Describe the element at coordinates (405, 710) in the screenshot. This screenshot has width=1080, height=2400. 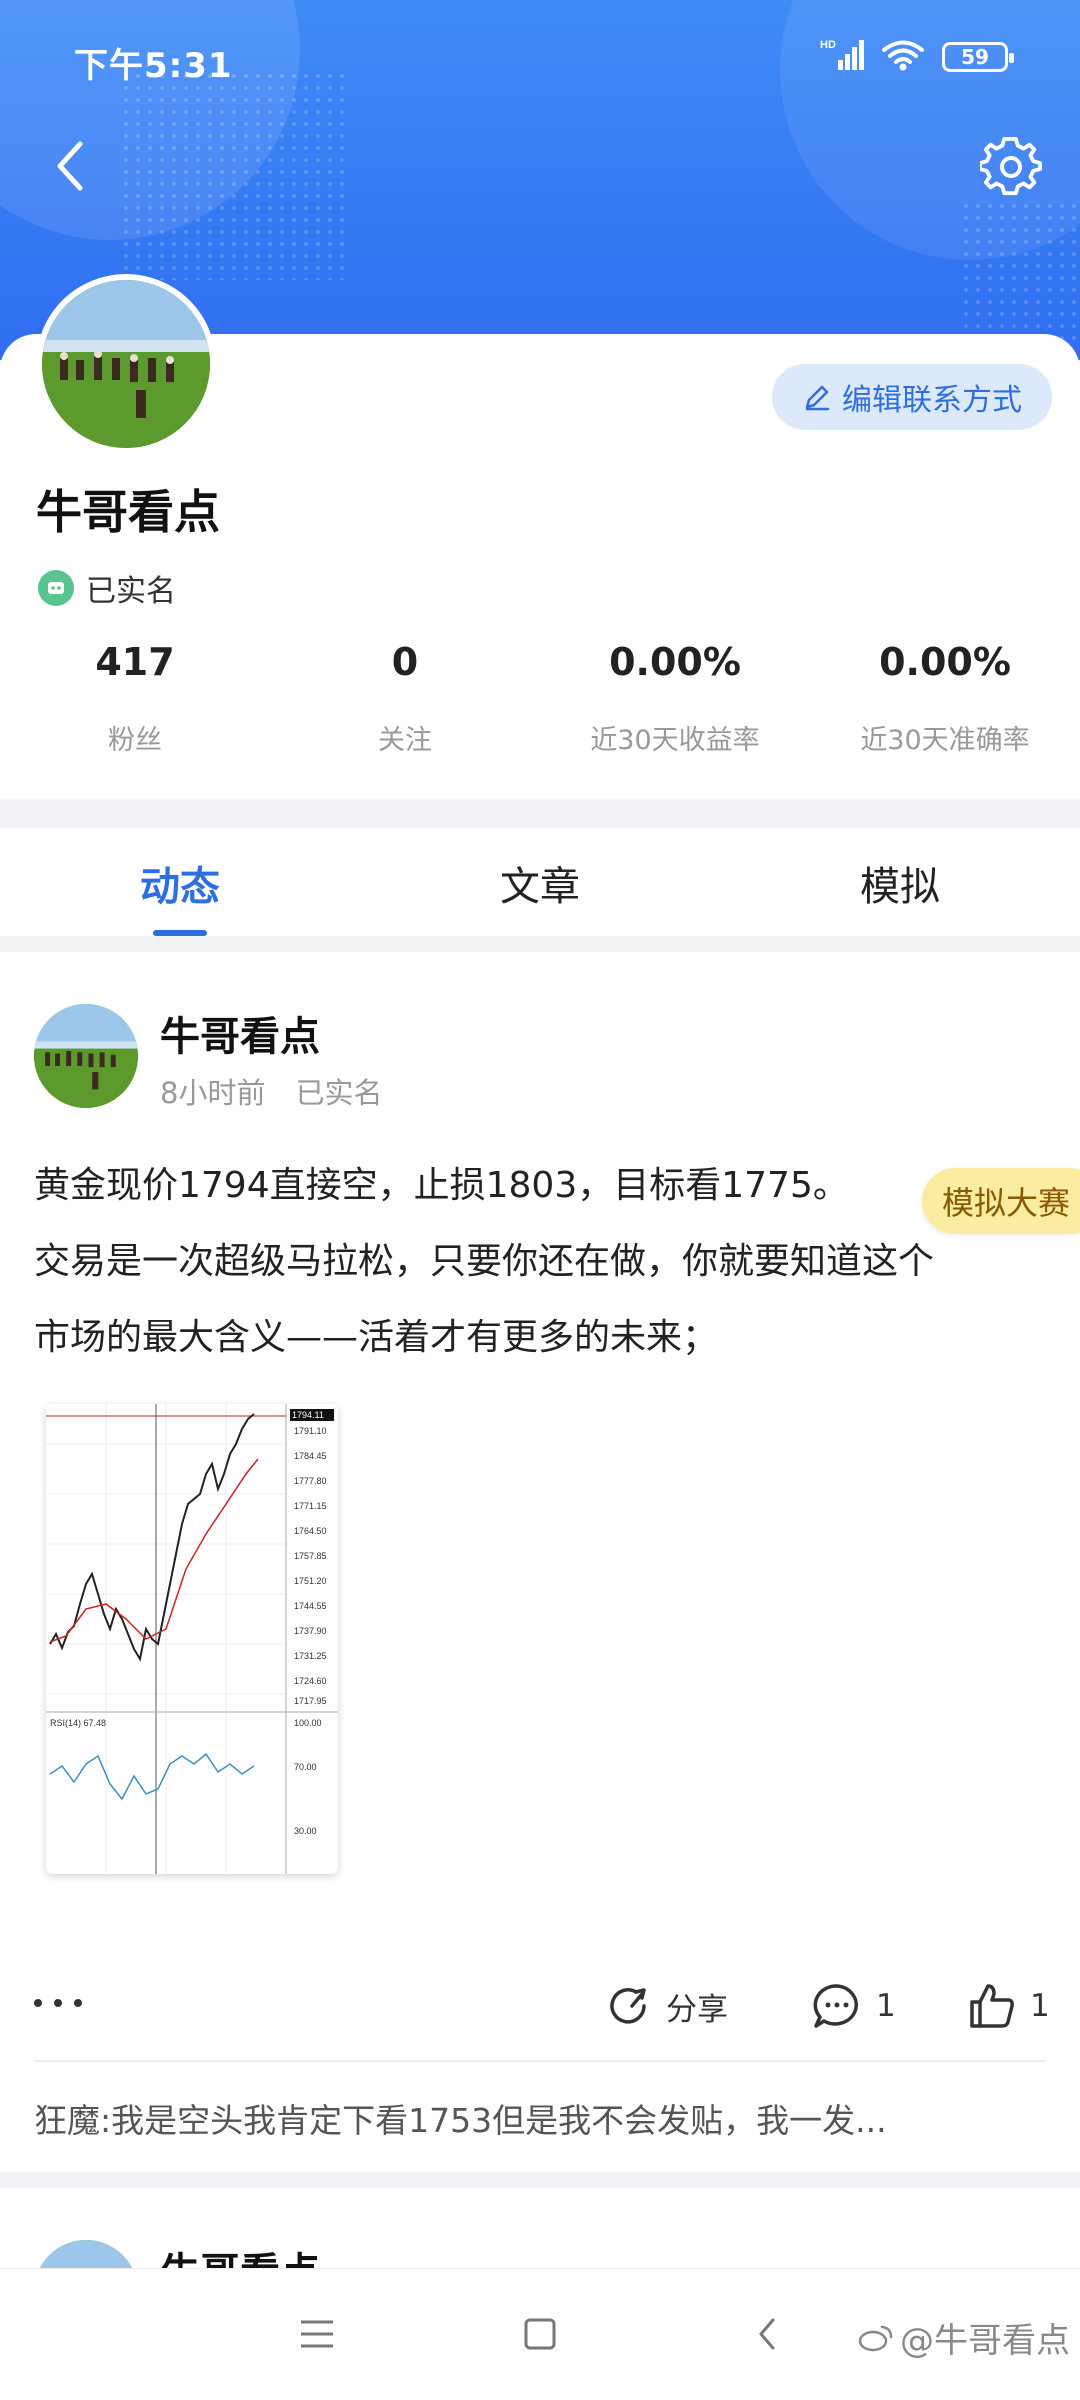
I see `stat-following: 0 关注` at that location.